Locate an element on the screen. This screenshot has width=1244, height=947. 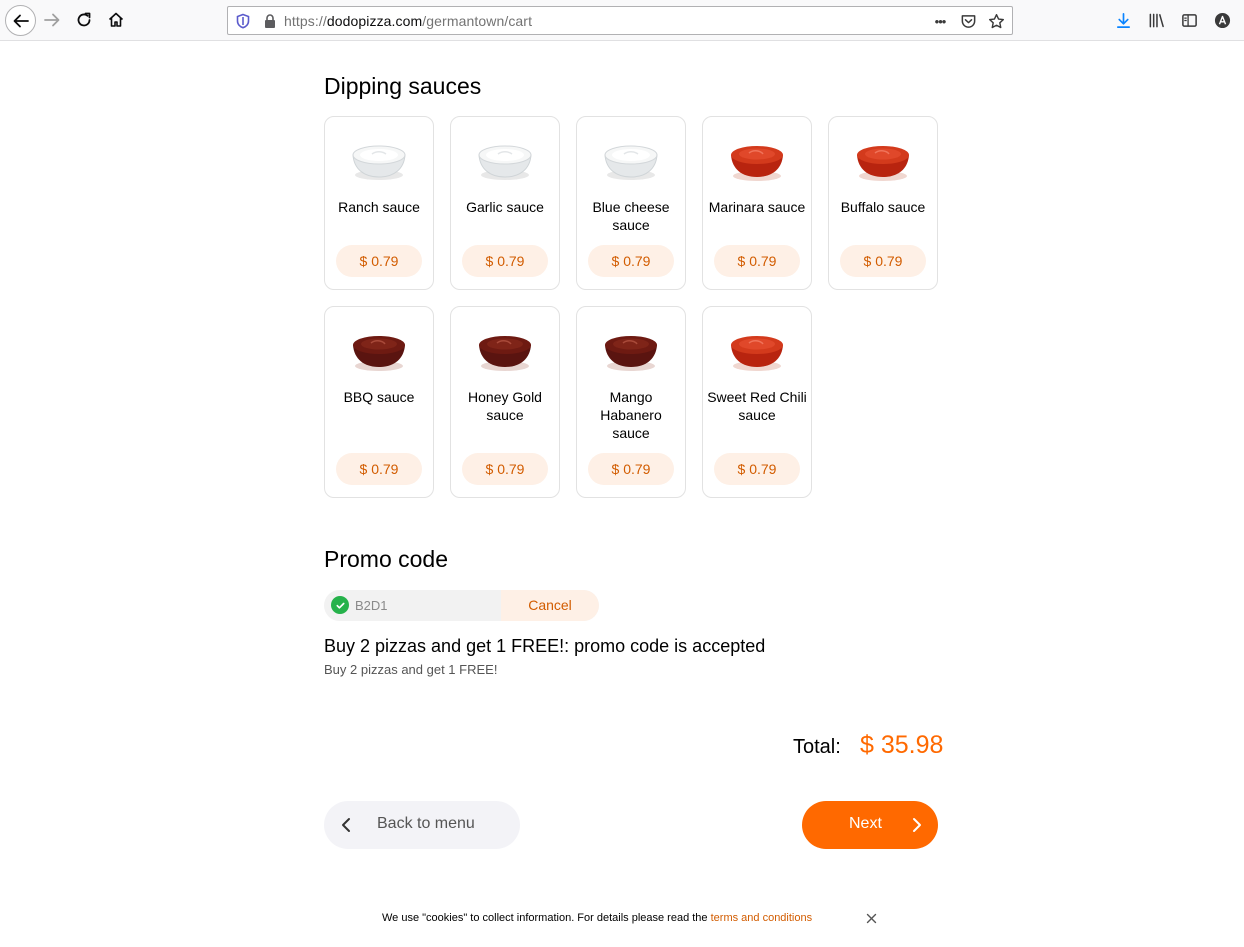
sauce-name: Blue cheese sauce is located at coordinates (631, 216).